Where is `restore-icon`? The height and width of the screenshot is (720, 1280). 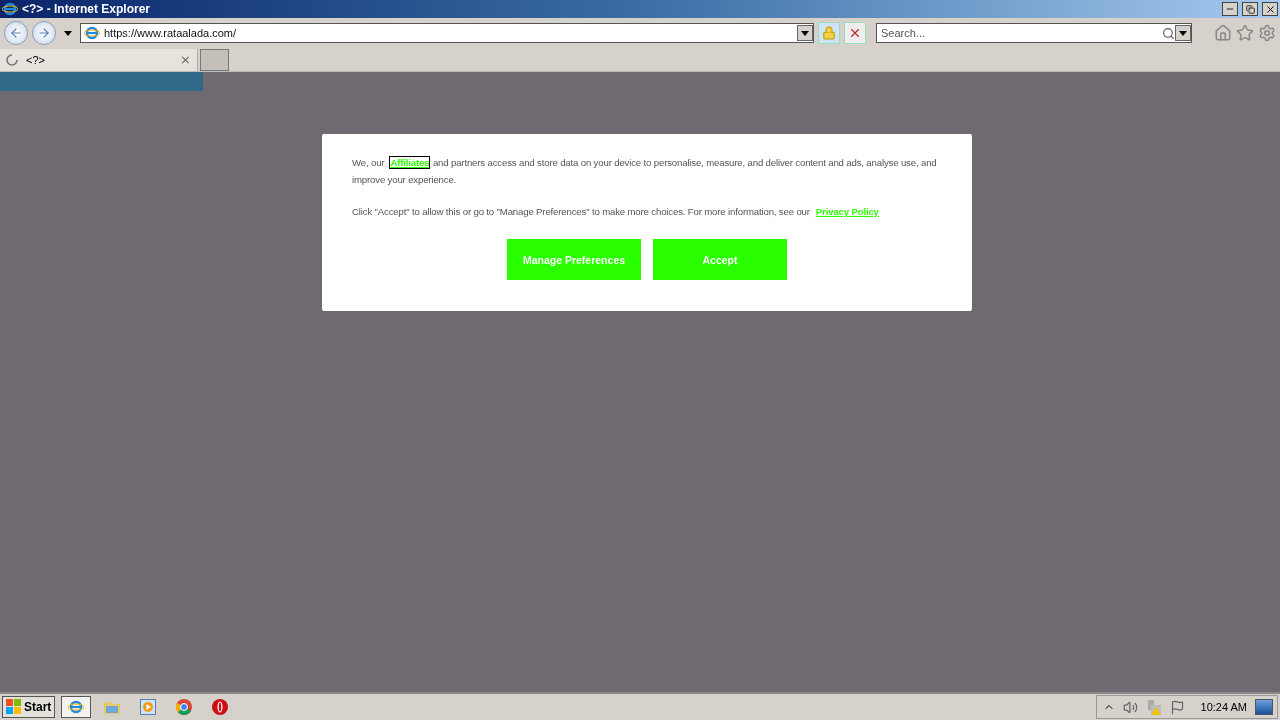 restore-icon is located at coordinates (1250, 9).